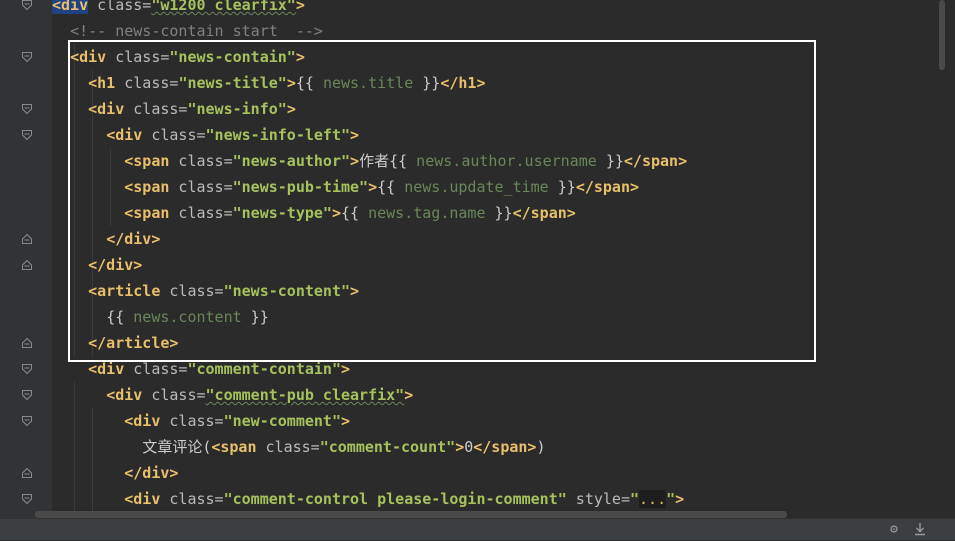 Image resolution: width=955 pixels, height=541 pixels. Describe the element at coordinates (223, 7) in the screenshot. I see `code-token: "w1200 clearfix"` at that location.